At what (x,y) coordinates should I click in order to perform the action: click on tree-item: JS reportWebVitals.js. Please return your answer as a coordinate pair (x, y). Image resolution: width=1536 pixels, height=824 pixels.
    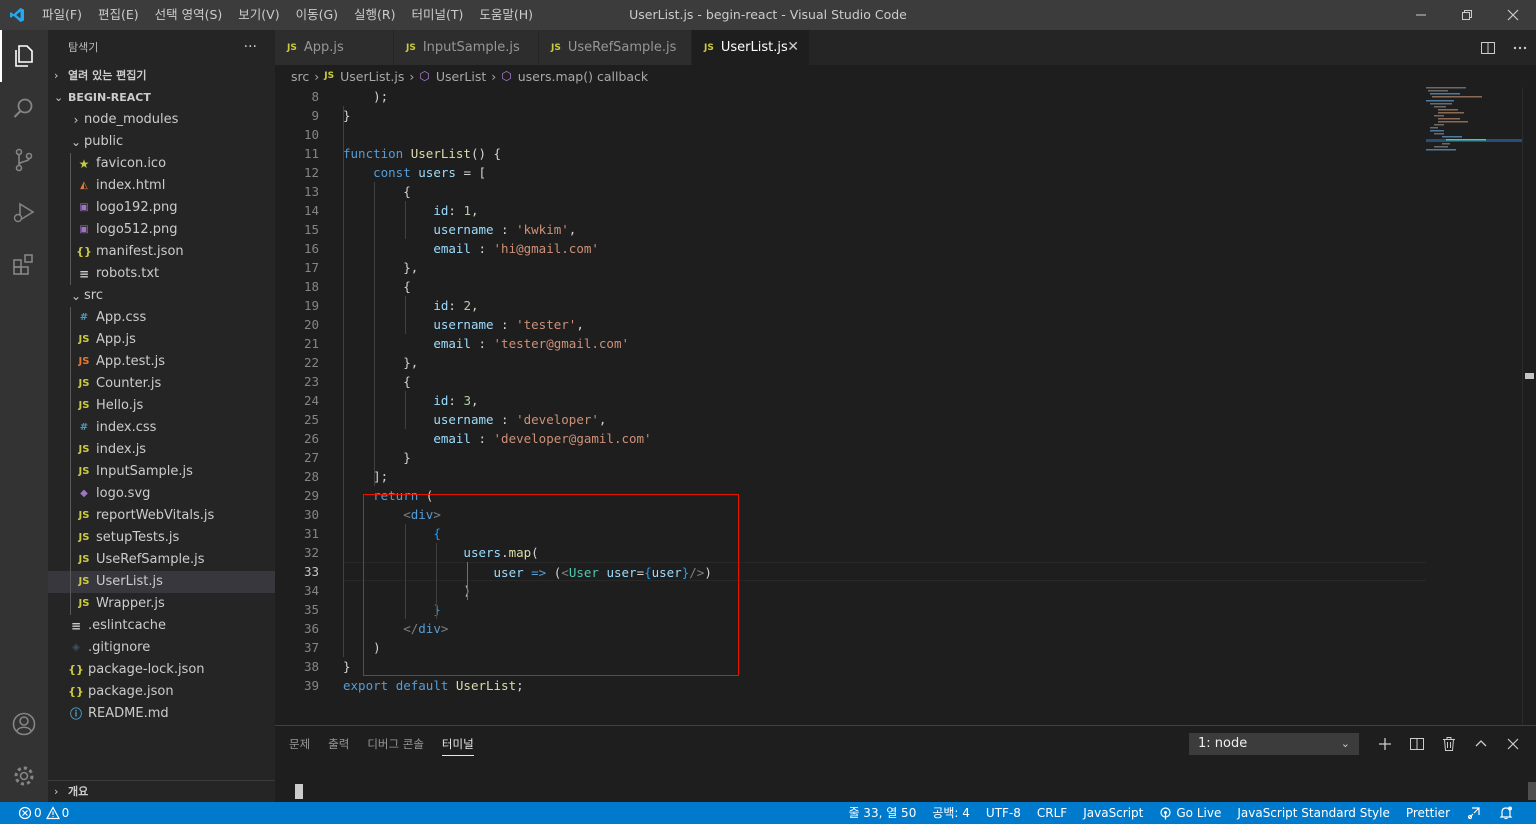
    Looking at the image, I should click on (161, 516).